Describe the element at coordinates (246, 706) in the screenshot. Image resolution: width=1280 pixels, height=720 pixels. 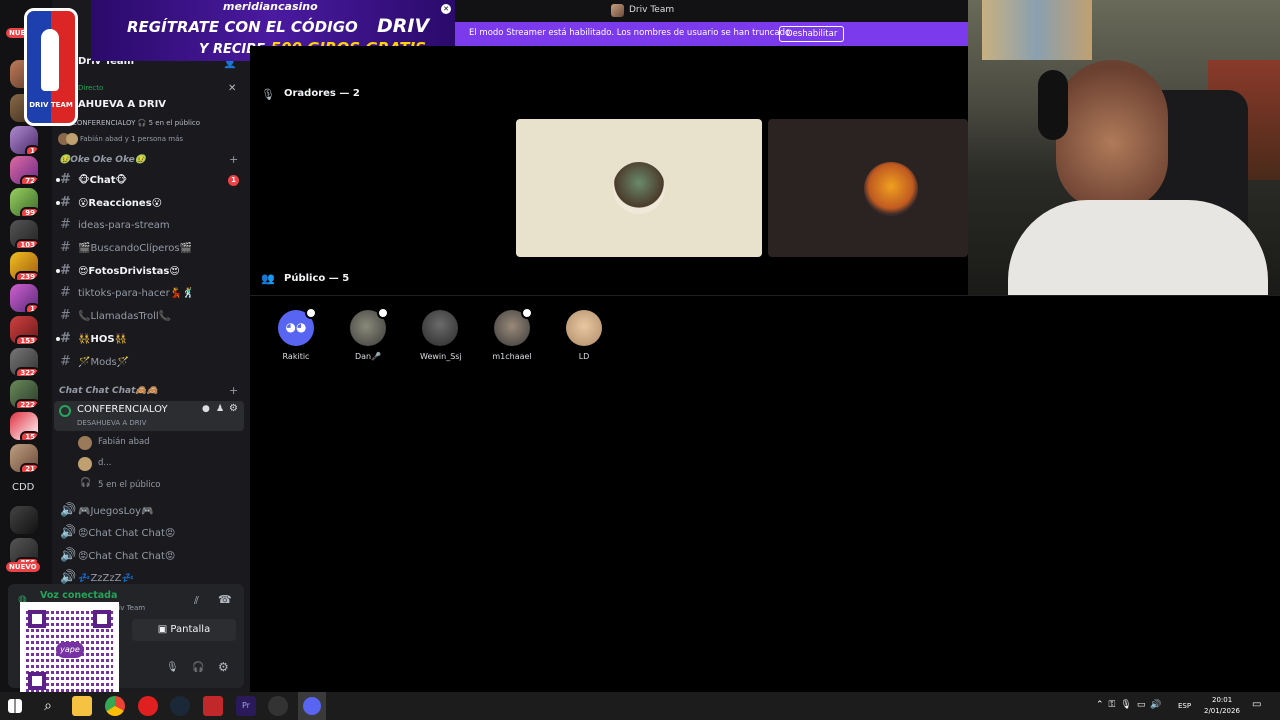
I see `premiere-icon: Pr` at that location.